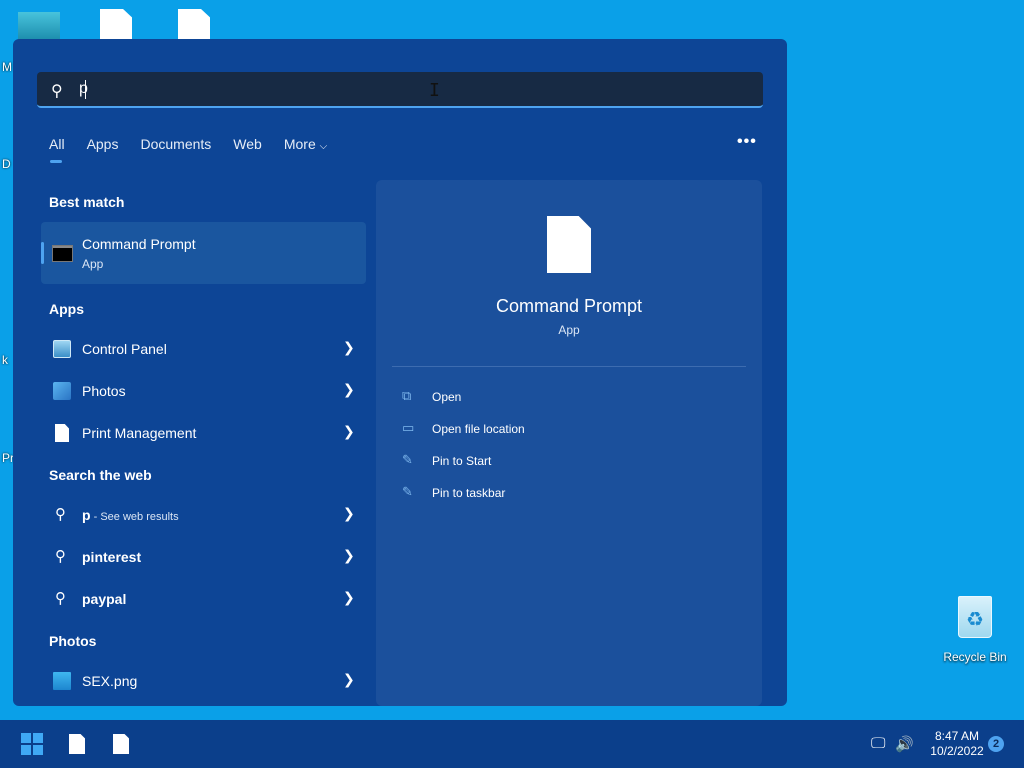  What do you see at coordinates (104, 391) in the screenshot?
I see `app-item-label: Photos` at bounding box center [104, 391].